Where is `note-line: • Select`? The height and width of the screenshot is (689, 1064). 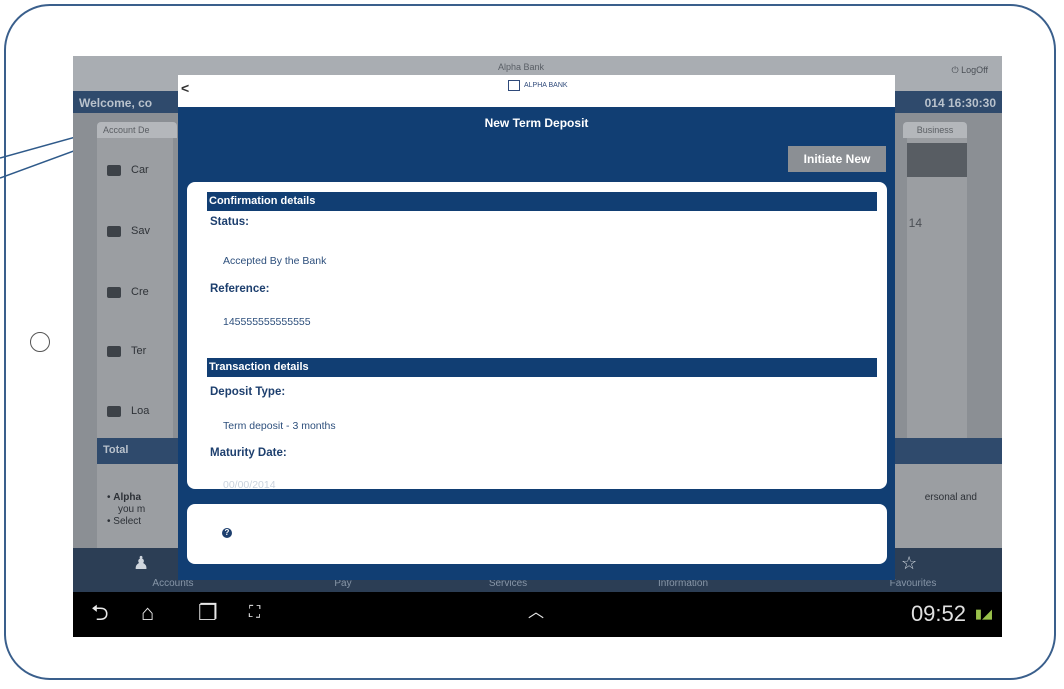
note-line: • Select is located at coordinates (124, 521).